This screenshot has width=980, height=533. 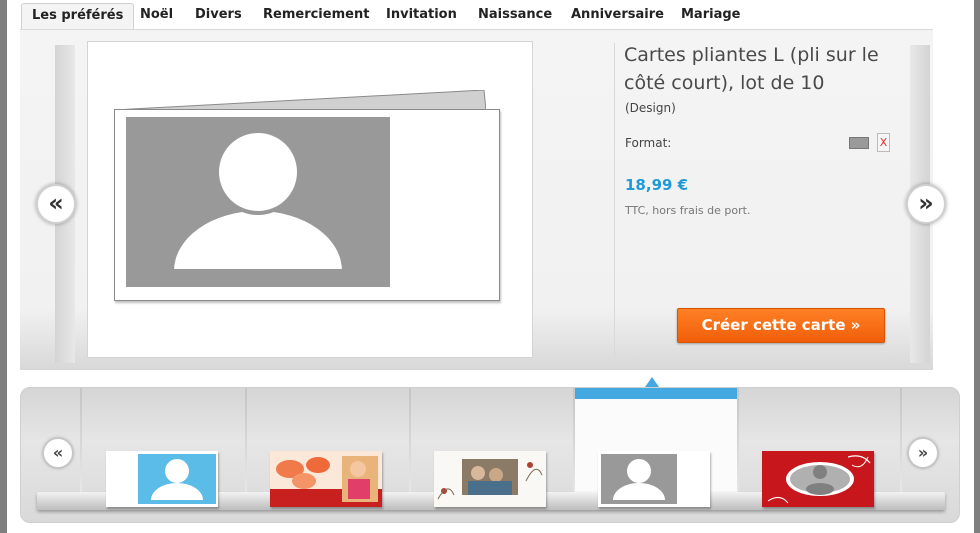 I want to click on thumbnail-3-image, so click(x=490, y=479).